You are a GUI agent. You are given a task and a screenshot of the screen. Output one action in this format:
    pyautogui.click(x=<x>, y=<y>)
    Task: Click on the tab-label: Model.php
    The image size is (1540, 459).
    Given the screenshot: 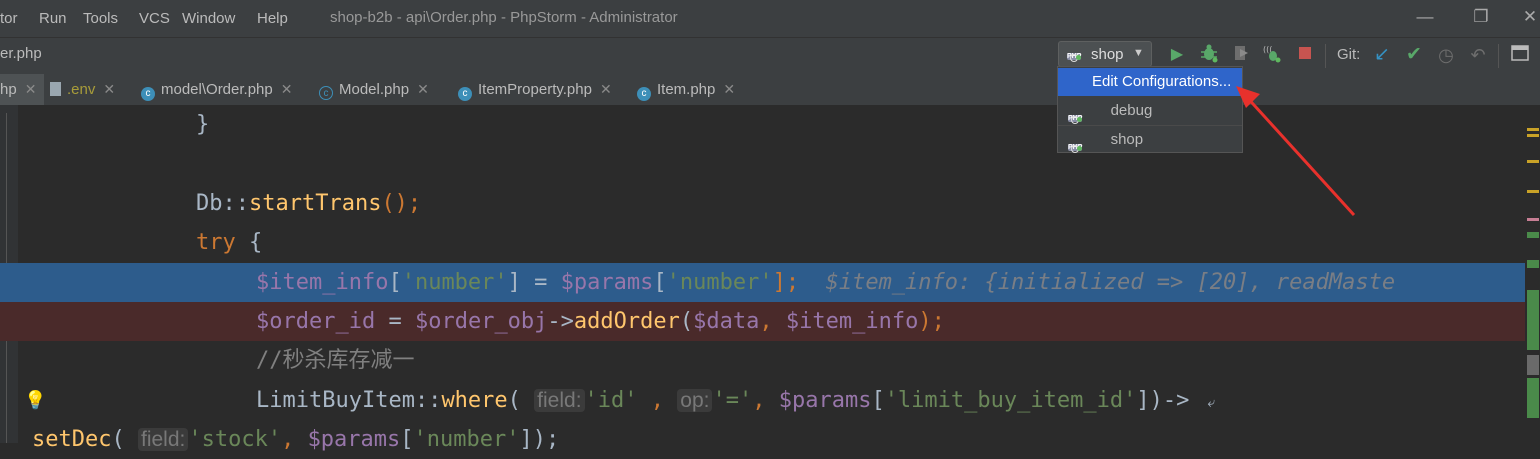 What is the action you would take?
    pyautogui.click(x=374, y=89)
    